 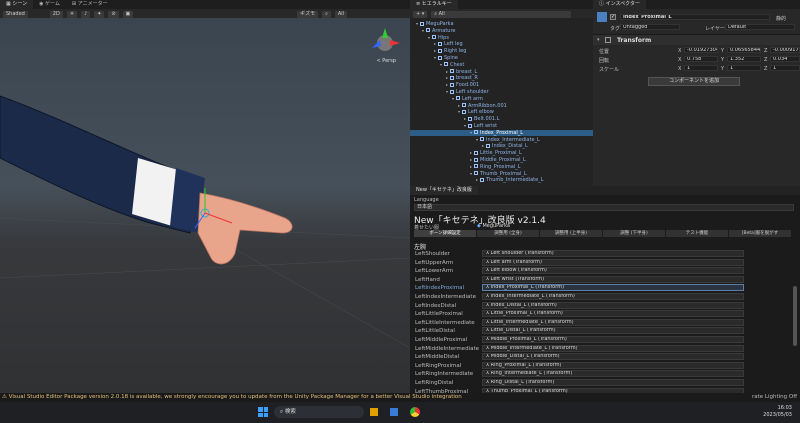 I want to click on bone-transform-field: ⅄ Left shoulder (Transform), so click(x=613, y=253).